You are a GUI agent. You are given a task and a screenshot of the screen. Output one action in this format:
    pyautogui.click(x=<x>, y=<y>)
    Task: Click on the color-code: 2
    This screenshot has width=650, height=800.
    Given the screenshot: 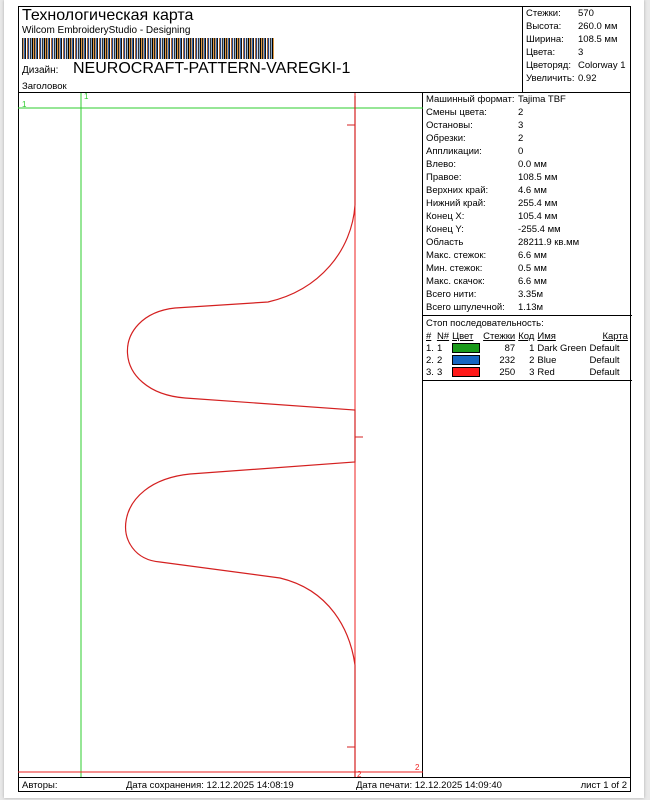 What is the action you would take?
    pyautogui.click(x=532, y=360)
    